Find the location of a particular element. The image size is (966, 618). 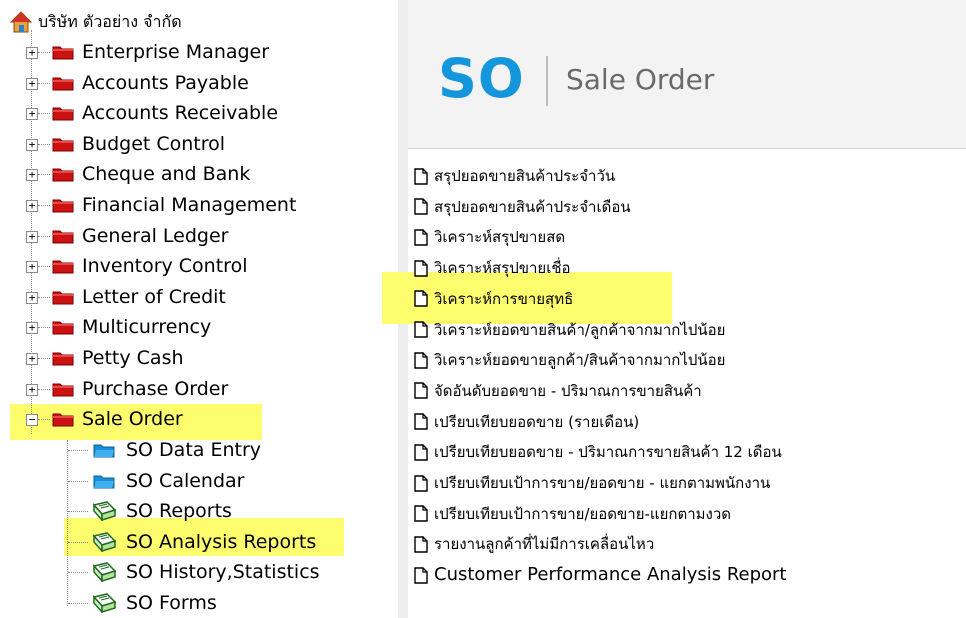

tree-module-label: Enterprise Manager is located at coordinates (176, 52).